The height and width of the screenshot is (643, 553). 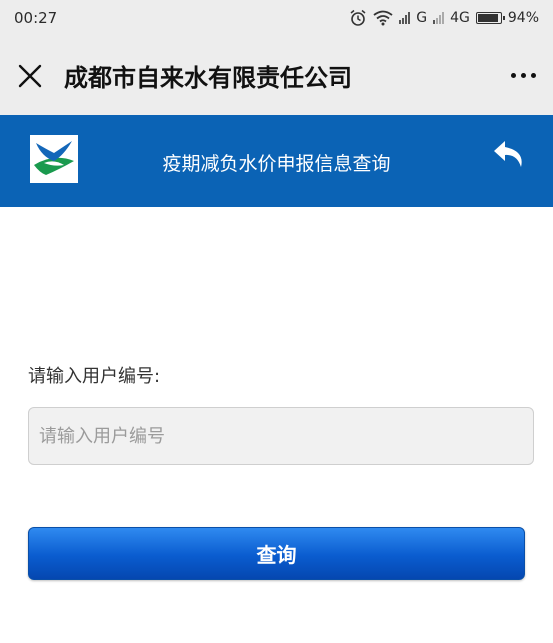 I want to click on back-arrow-icon, so click(x=508, y=154).